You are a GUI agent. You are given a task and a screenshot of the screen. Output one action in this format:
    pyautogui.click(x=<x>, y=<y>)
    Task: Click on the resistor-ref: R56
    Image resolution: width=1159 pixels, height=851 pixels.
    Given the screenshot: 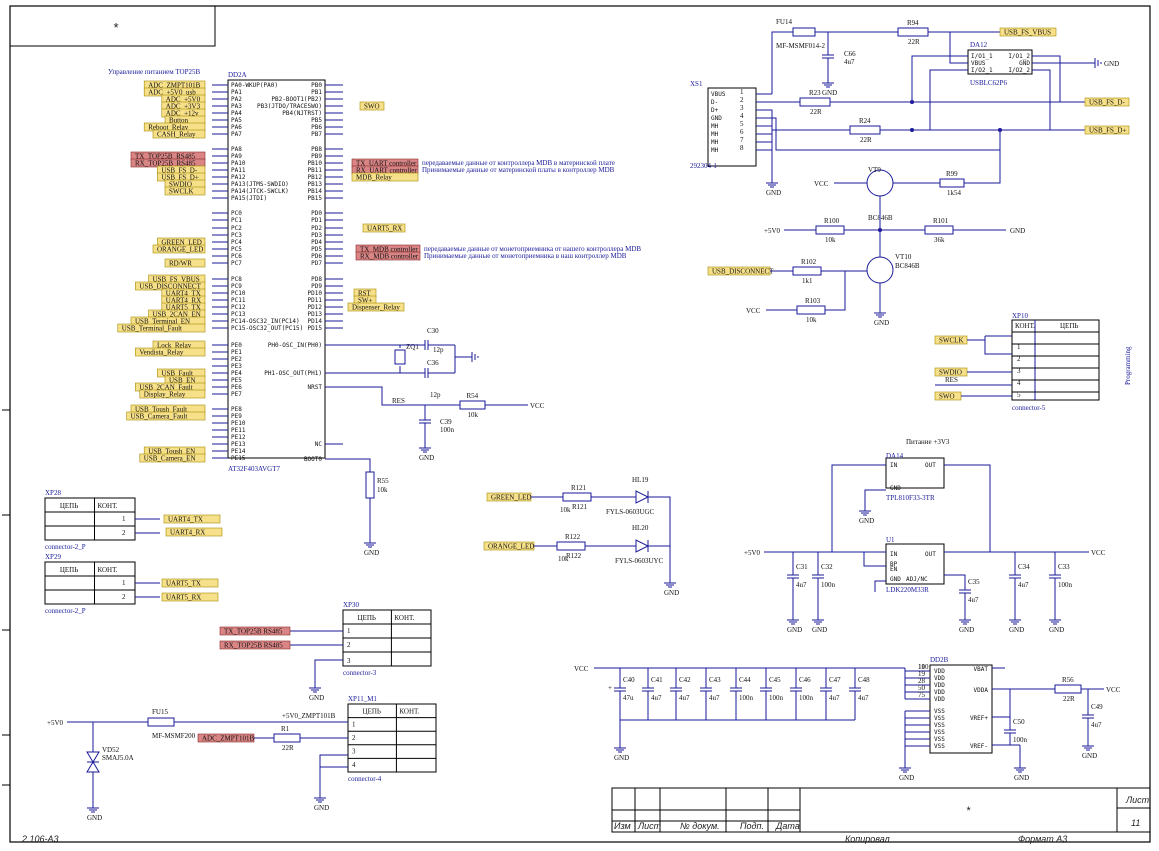 What is the action you would take?
    pyautogui.click(x=1068, y=680)
    